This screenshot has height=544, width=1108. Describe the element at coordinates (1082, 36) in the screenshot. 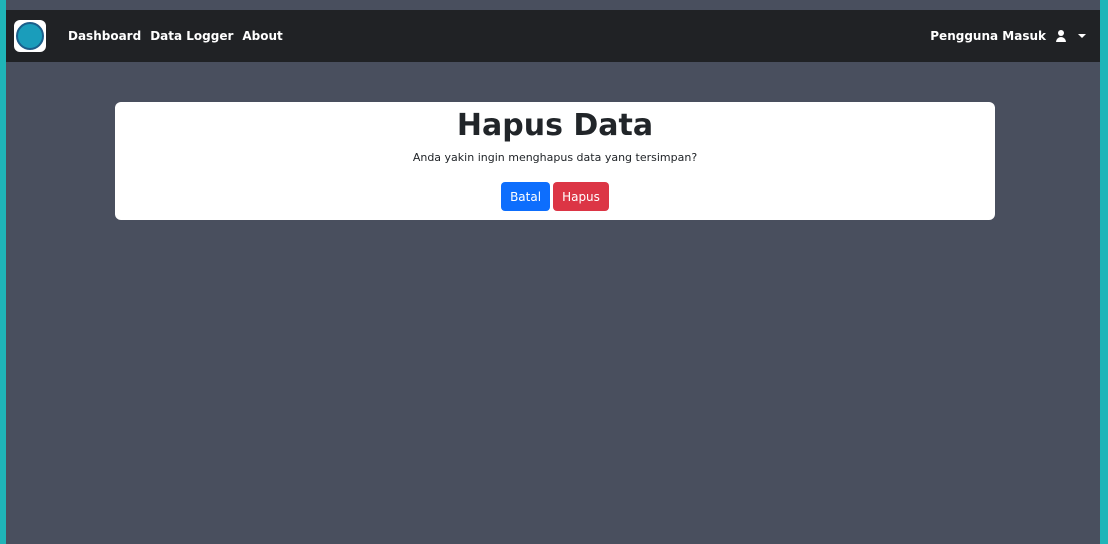

I see `caret-down-icon` at that location.